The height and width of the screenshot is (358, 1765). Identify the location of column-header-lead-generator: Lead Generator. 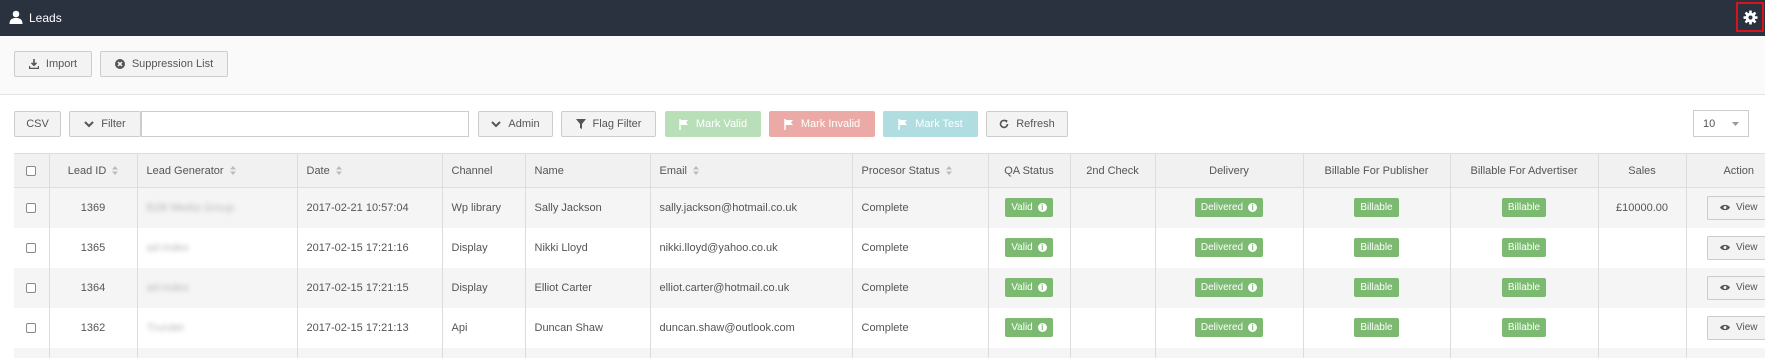
(217, 170).